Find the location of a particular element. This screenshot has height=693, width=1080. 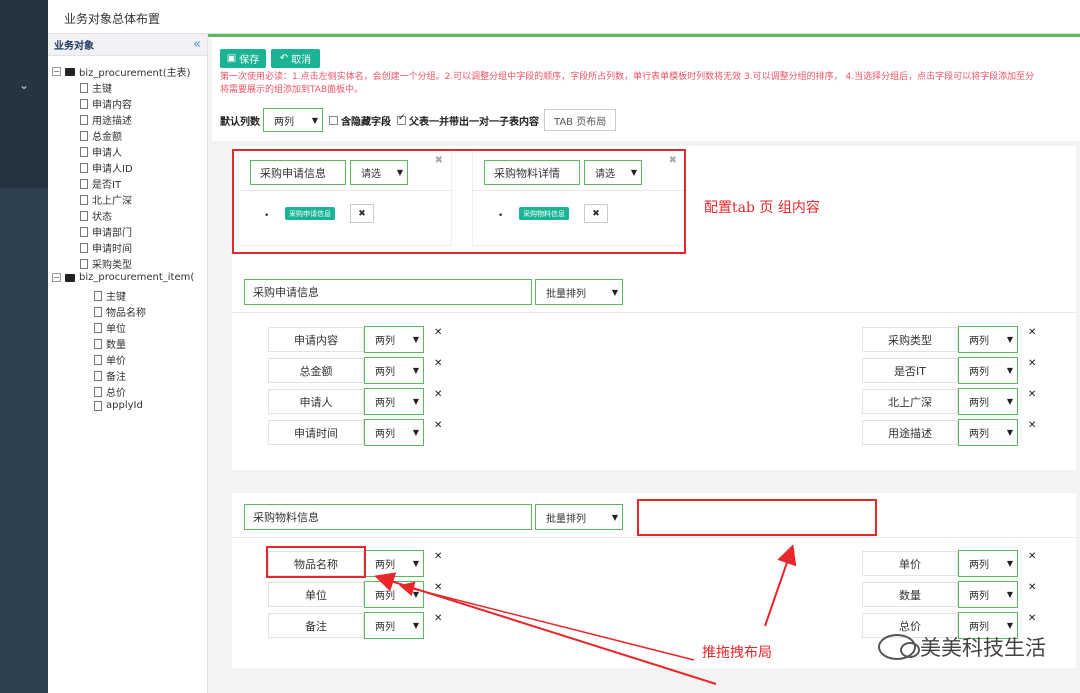

tree-field-node: 申请人 is located at coordinates (101, 151).